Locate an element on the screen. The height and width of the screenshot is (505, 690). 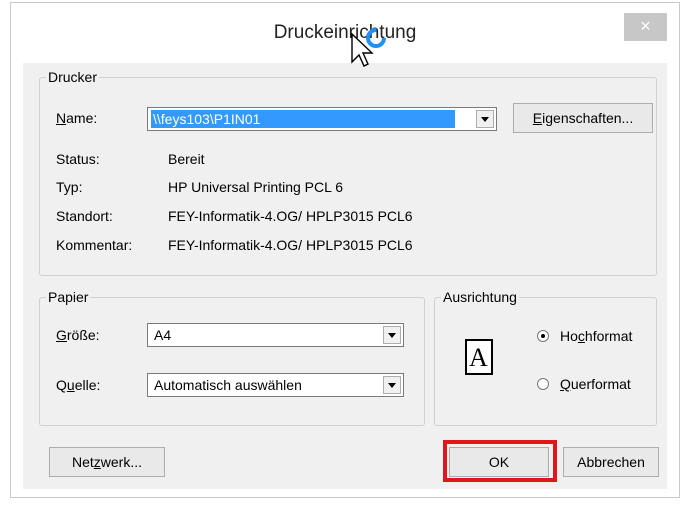
landscape-label: Querformat is located at coordinates (595, 384).